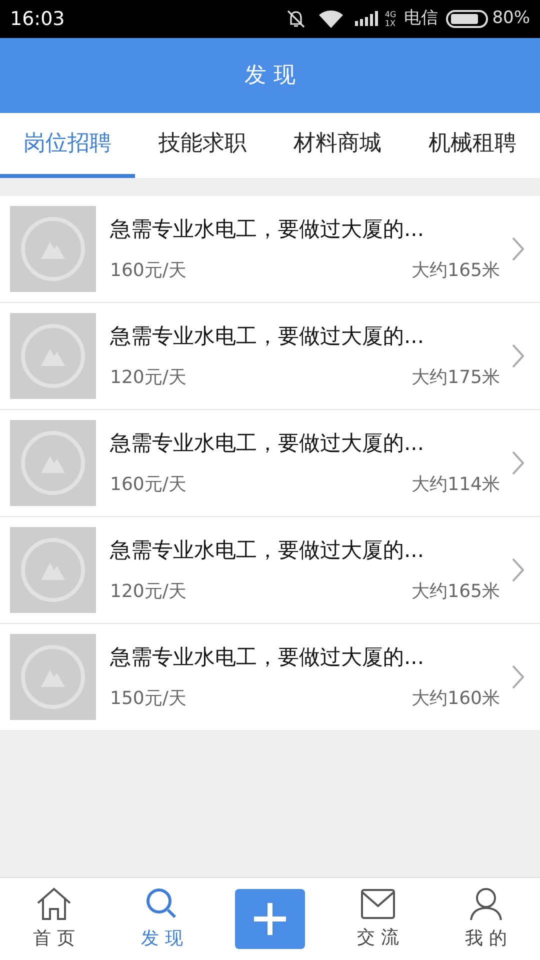  What do you see at coordinates (330, 19) in the screenshot?
I see `wifi-icon` at bounding box center [330, 19].